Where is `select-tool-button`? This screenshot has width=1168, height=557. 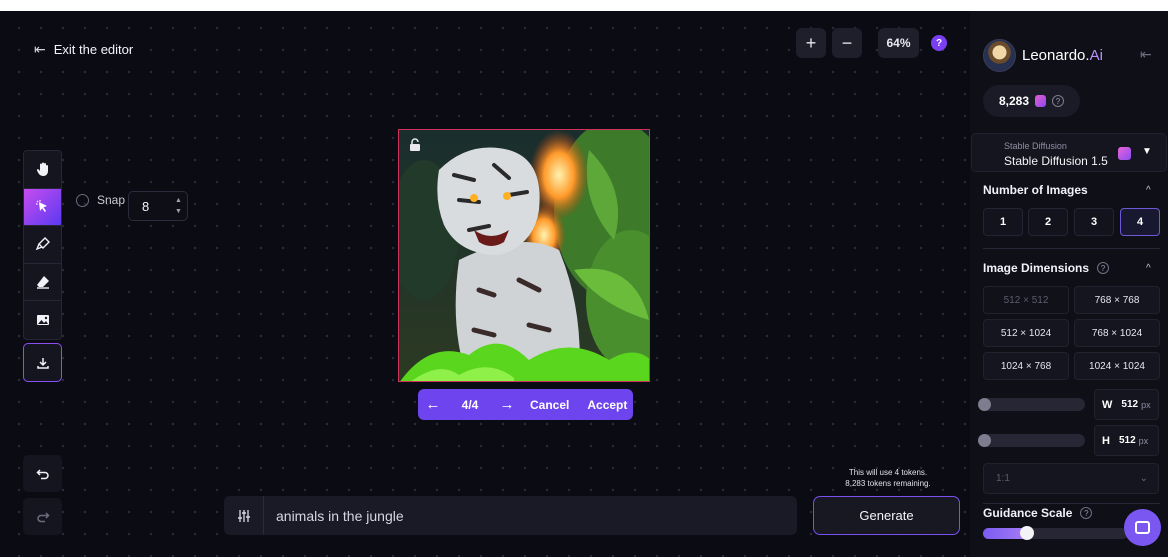 select-tool-button is located at coordinates (42, 207).